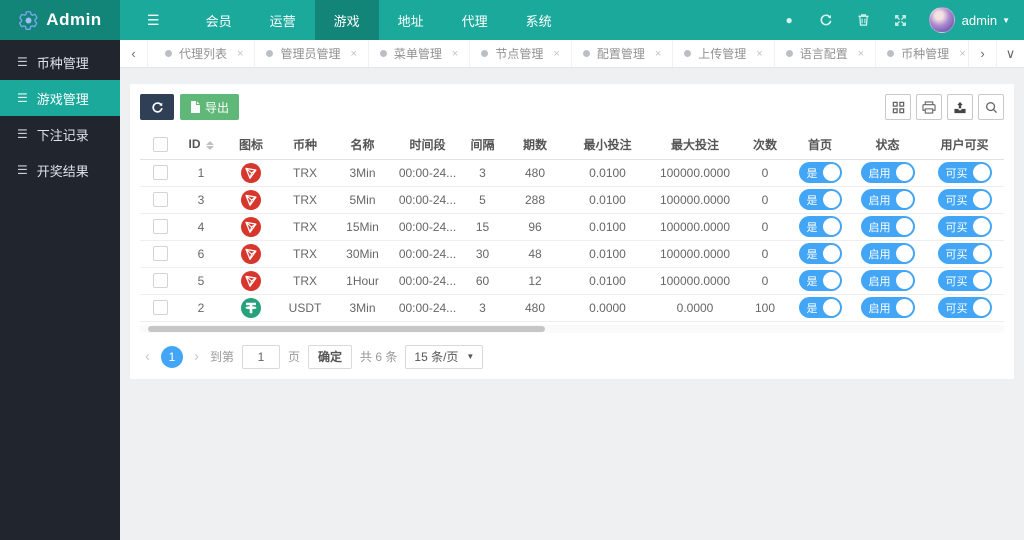 This screenshot has width=1024, height=540. What do you see at coordinates (979, 20) in the screenshot?
I see `username-label: admin` at bounding box center [979, 20].